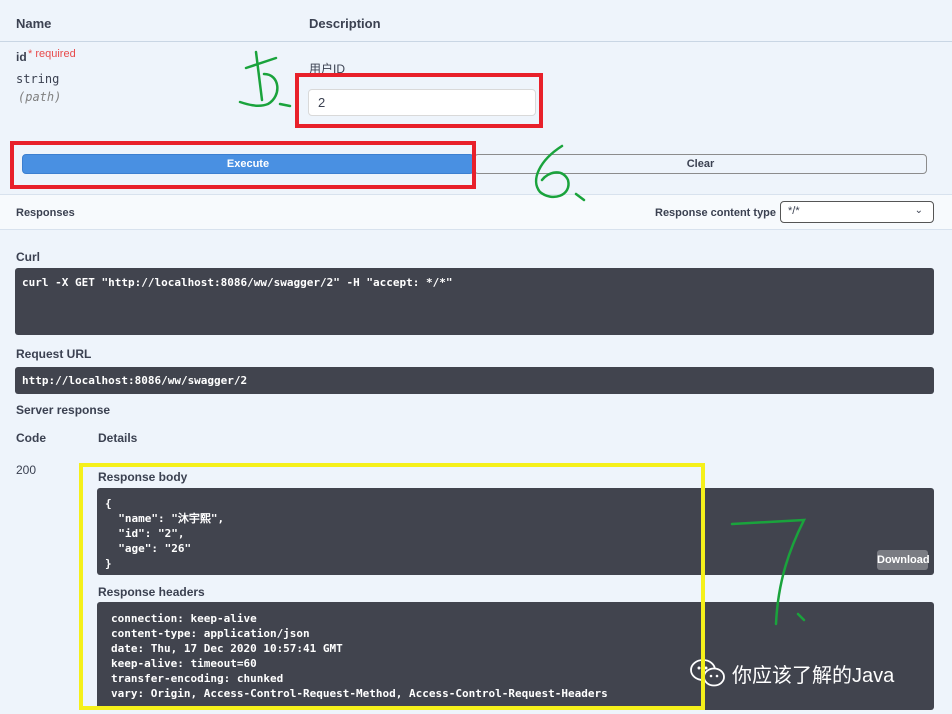 This screenshot has width=952, height=714. What do you see at coordinates (345, 23) in the screenshot?
I see `column-description-header: Description` at bounding box center [345, 23].